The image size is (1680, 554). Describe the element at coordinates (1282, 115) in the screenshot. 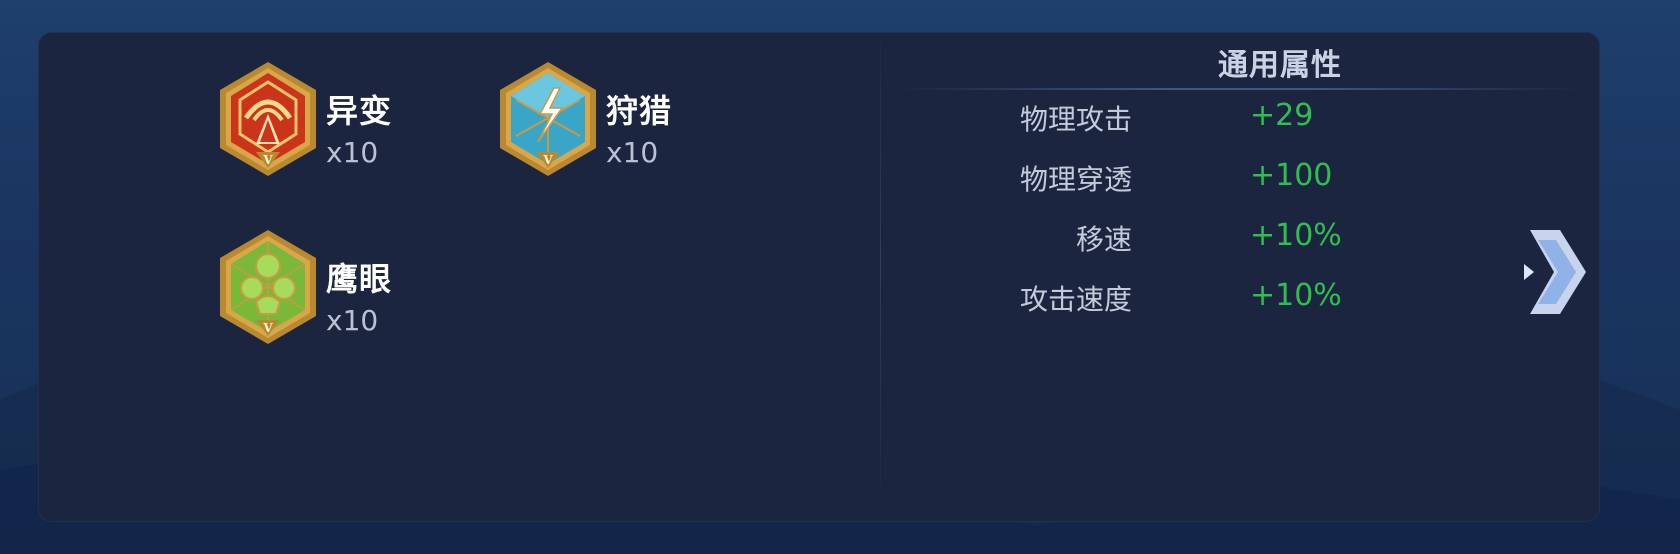

I see `attribute-value: +29` at that location.